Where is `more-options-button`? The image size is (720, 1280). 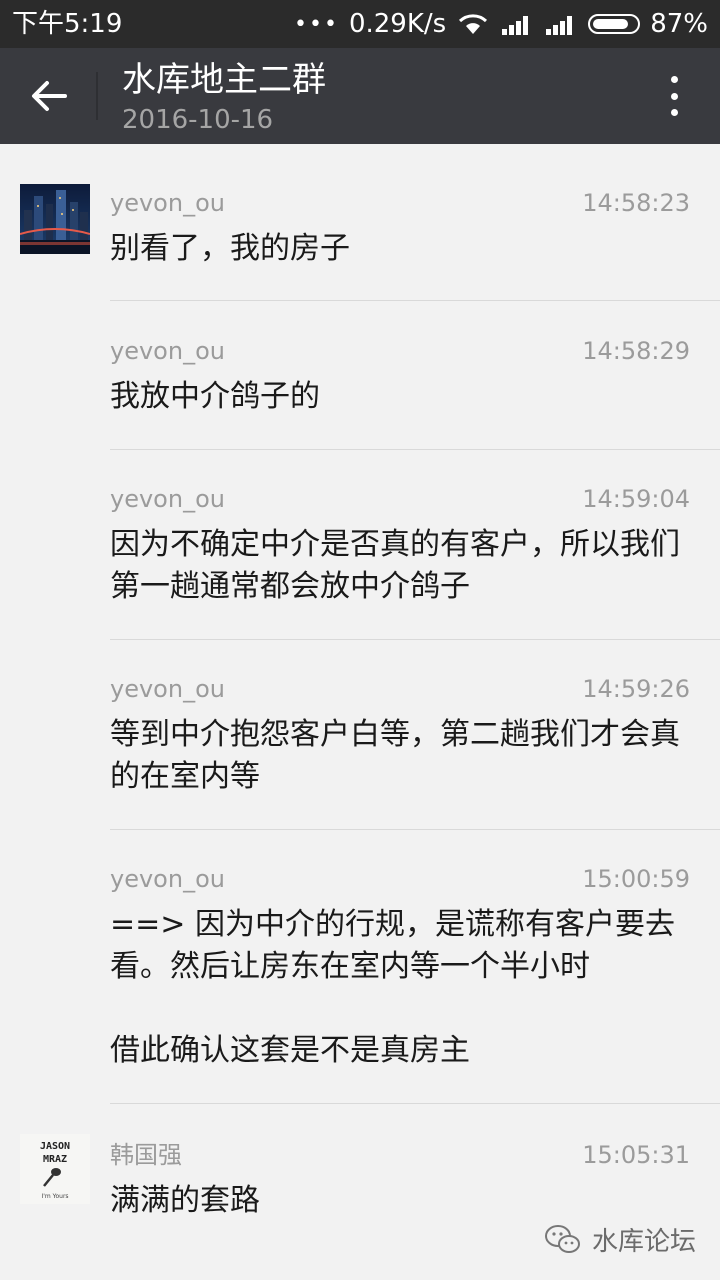 more-options-button is located at coordinates (674, 96).